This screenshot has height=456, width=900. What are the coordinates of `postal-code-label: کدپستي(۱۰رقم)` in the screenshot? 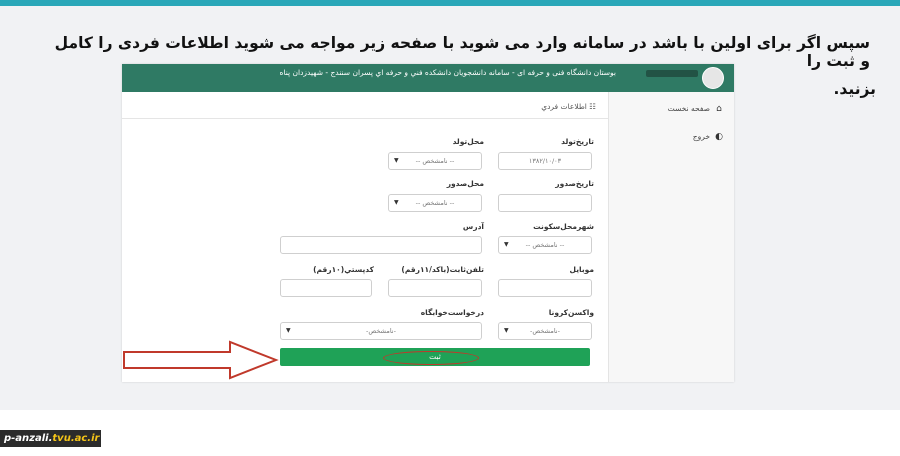 It's located at (343, 269).